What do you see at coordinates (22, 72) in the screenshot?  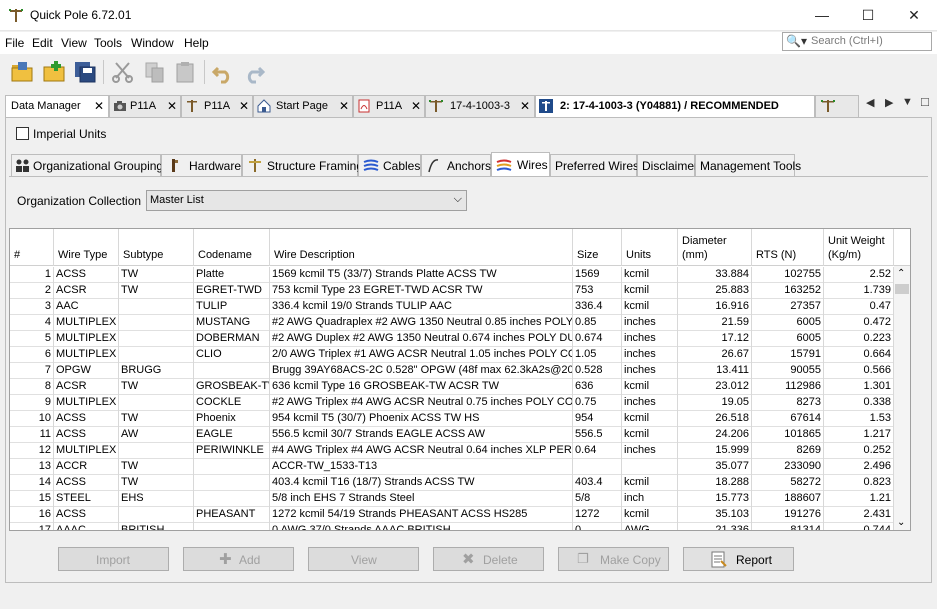 I see `open-folder-icon` at bounding box center [22, 72].